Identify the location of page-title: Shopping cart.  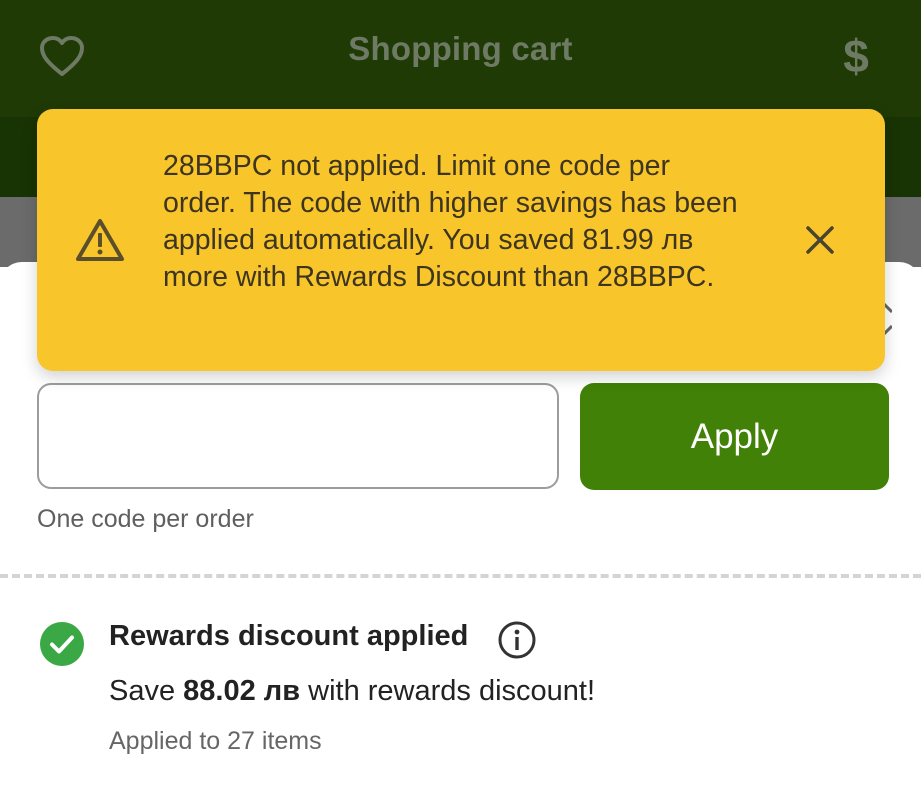
(460, 48).